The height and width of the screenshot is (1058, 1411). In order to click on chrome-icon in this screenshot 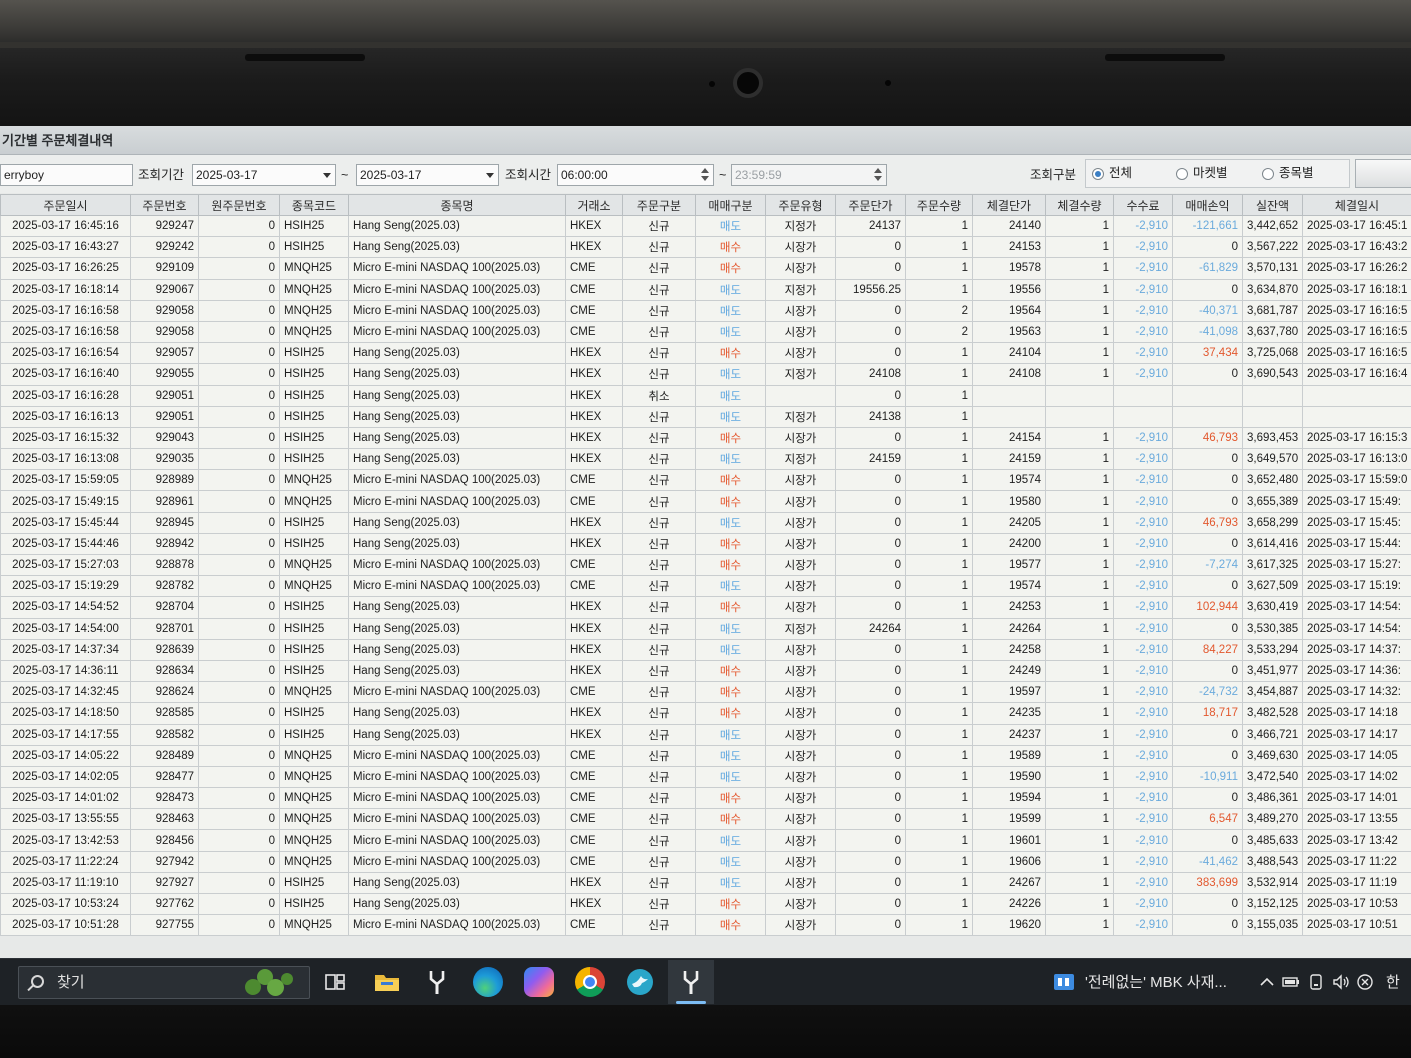, I will do `click(590, 982)`.